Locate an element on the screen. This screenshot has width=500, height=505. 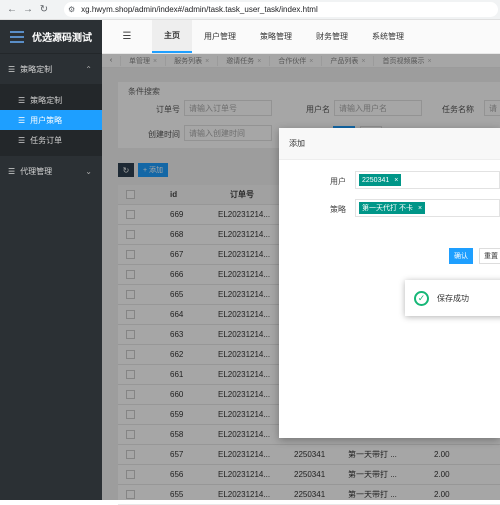
menu-toggle-icon: ☰ is located at coordinates (127, 36).